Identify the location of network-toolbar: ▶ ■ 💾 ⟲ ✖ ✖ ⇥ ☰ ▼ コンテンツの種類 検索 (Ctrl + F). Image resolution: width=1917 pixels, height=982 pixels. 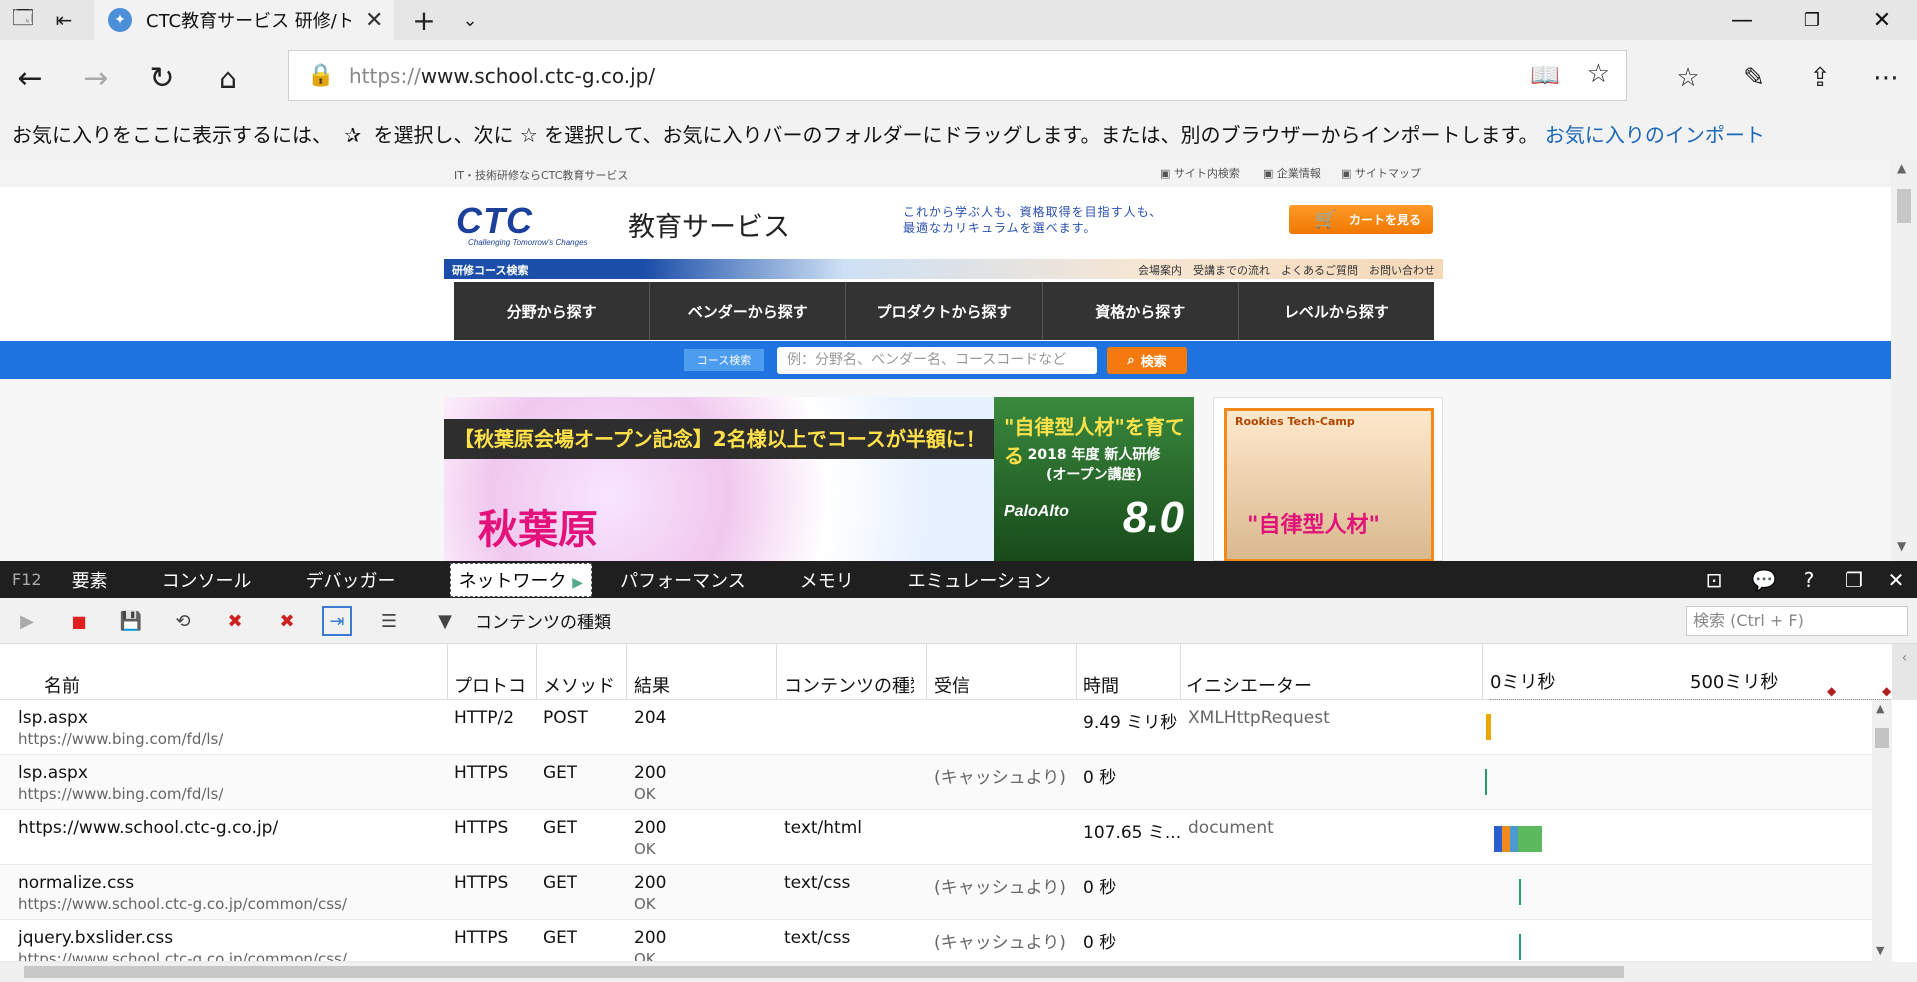
(958, 621).